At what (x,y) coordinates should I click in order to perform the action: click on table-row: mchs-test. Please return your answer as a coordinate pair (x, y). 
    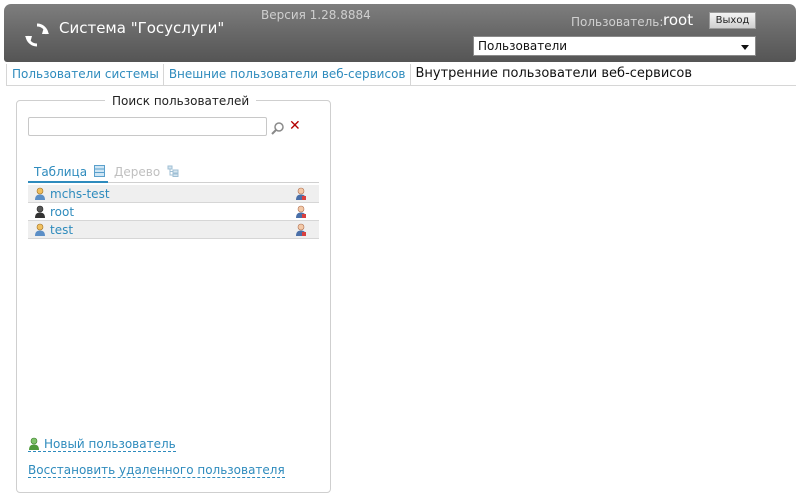
    Looking at the image, I should click on (173, 194).